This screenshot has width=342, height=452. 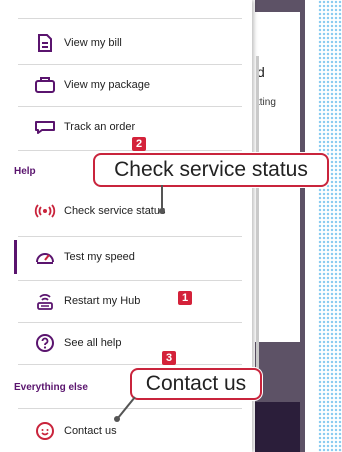 I want to click on menu-item-track-order: Track an order, so click(x=126, y=127).